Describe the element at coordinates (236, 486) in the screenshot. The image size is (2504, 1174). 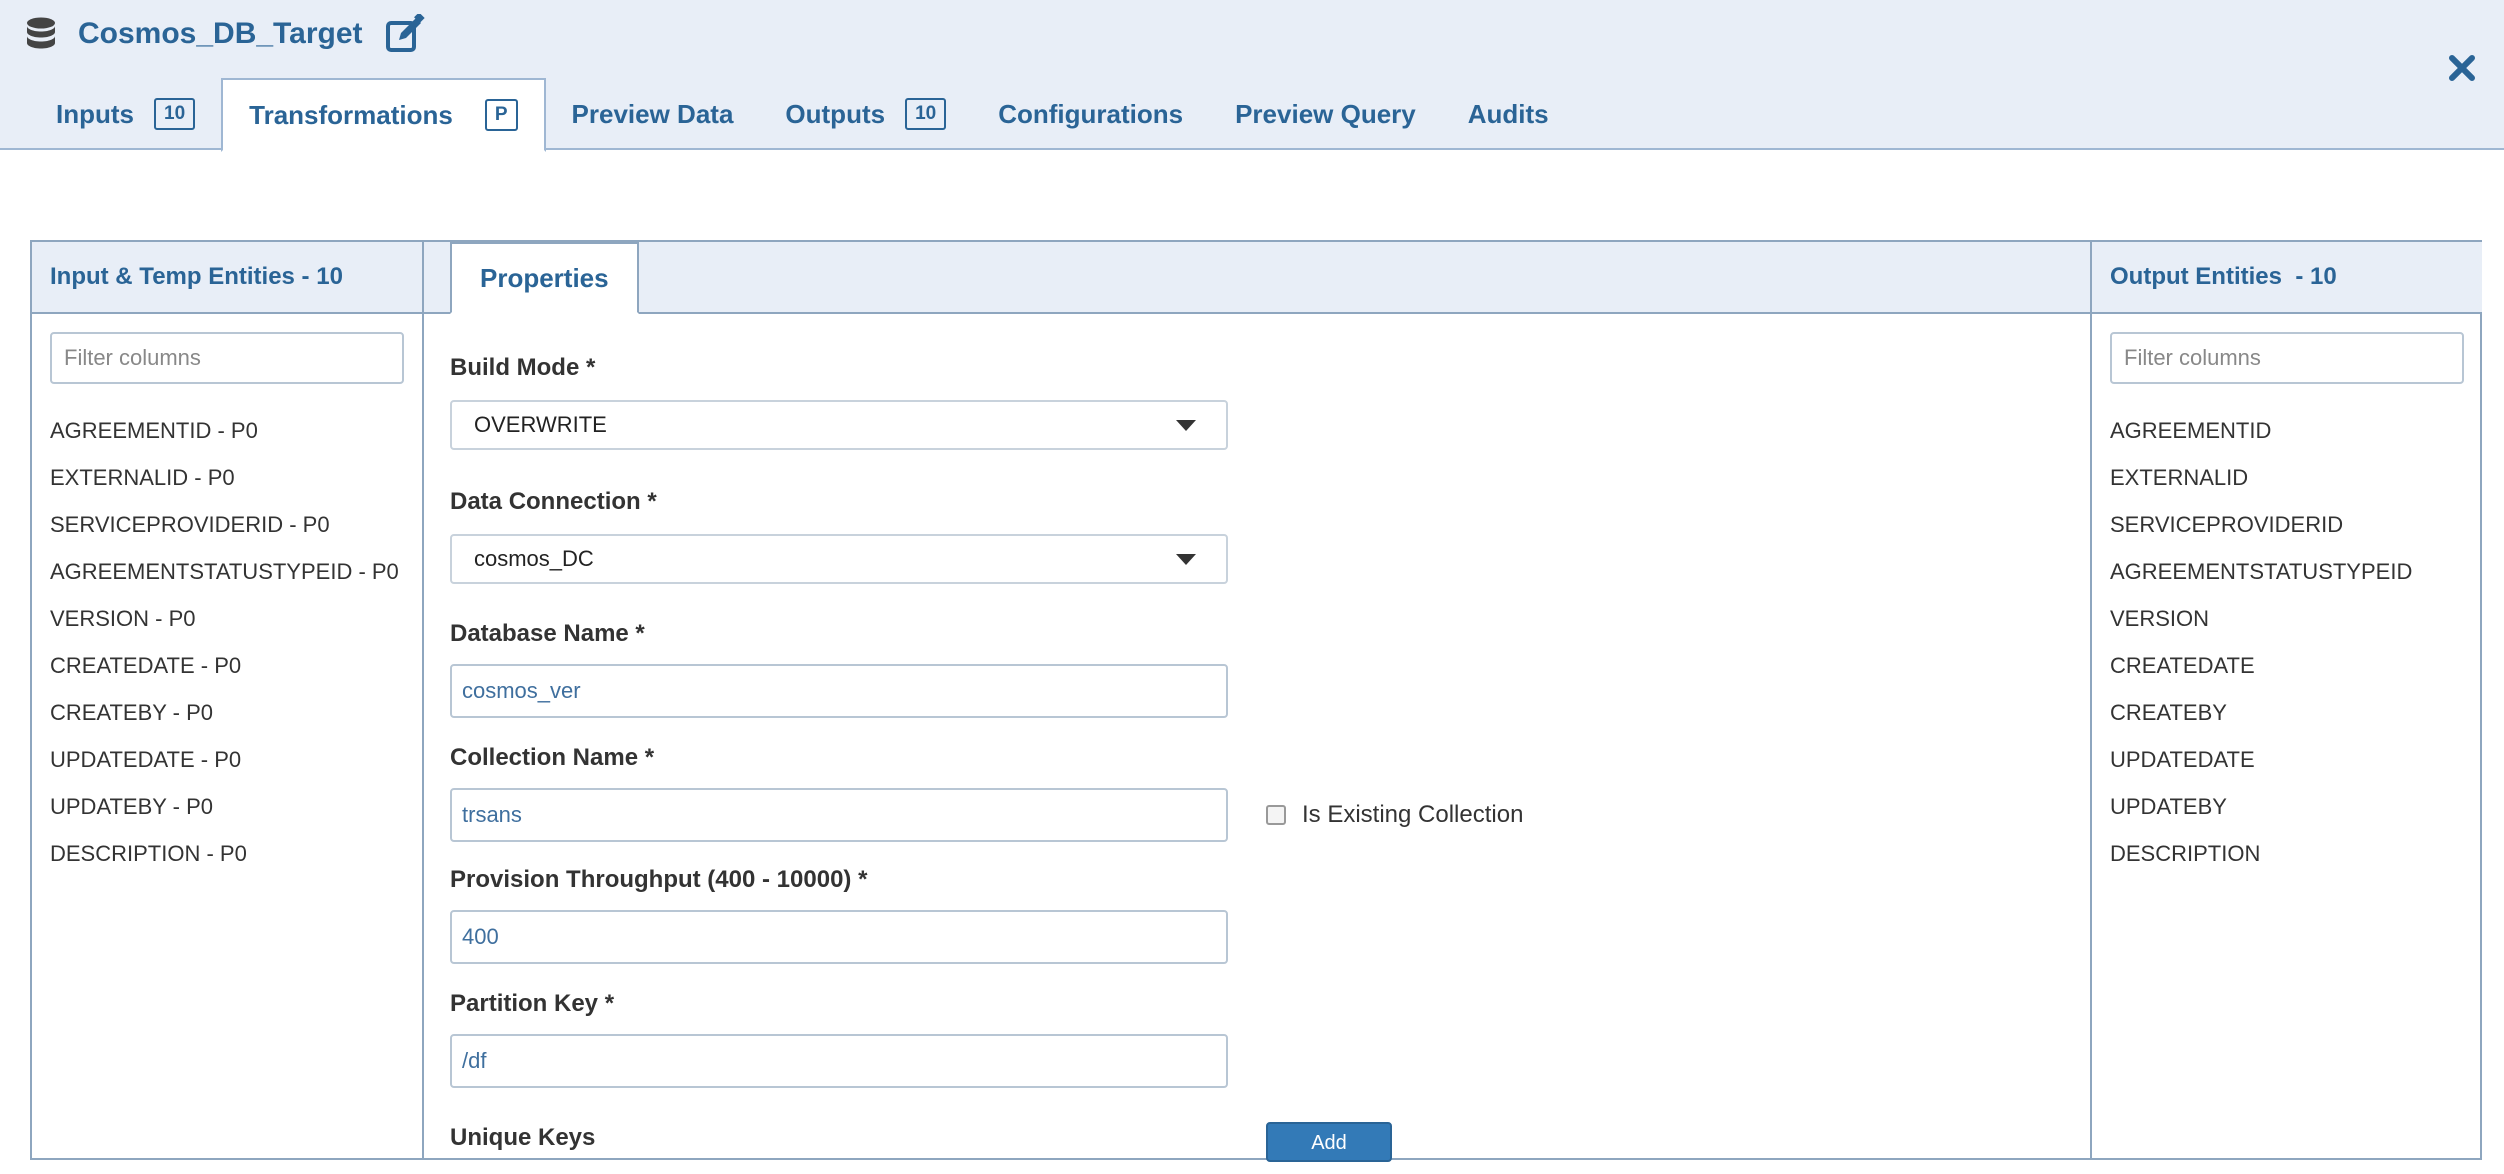
I see `list-item: EXTERNALID - P0` at that location.